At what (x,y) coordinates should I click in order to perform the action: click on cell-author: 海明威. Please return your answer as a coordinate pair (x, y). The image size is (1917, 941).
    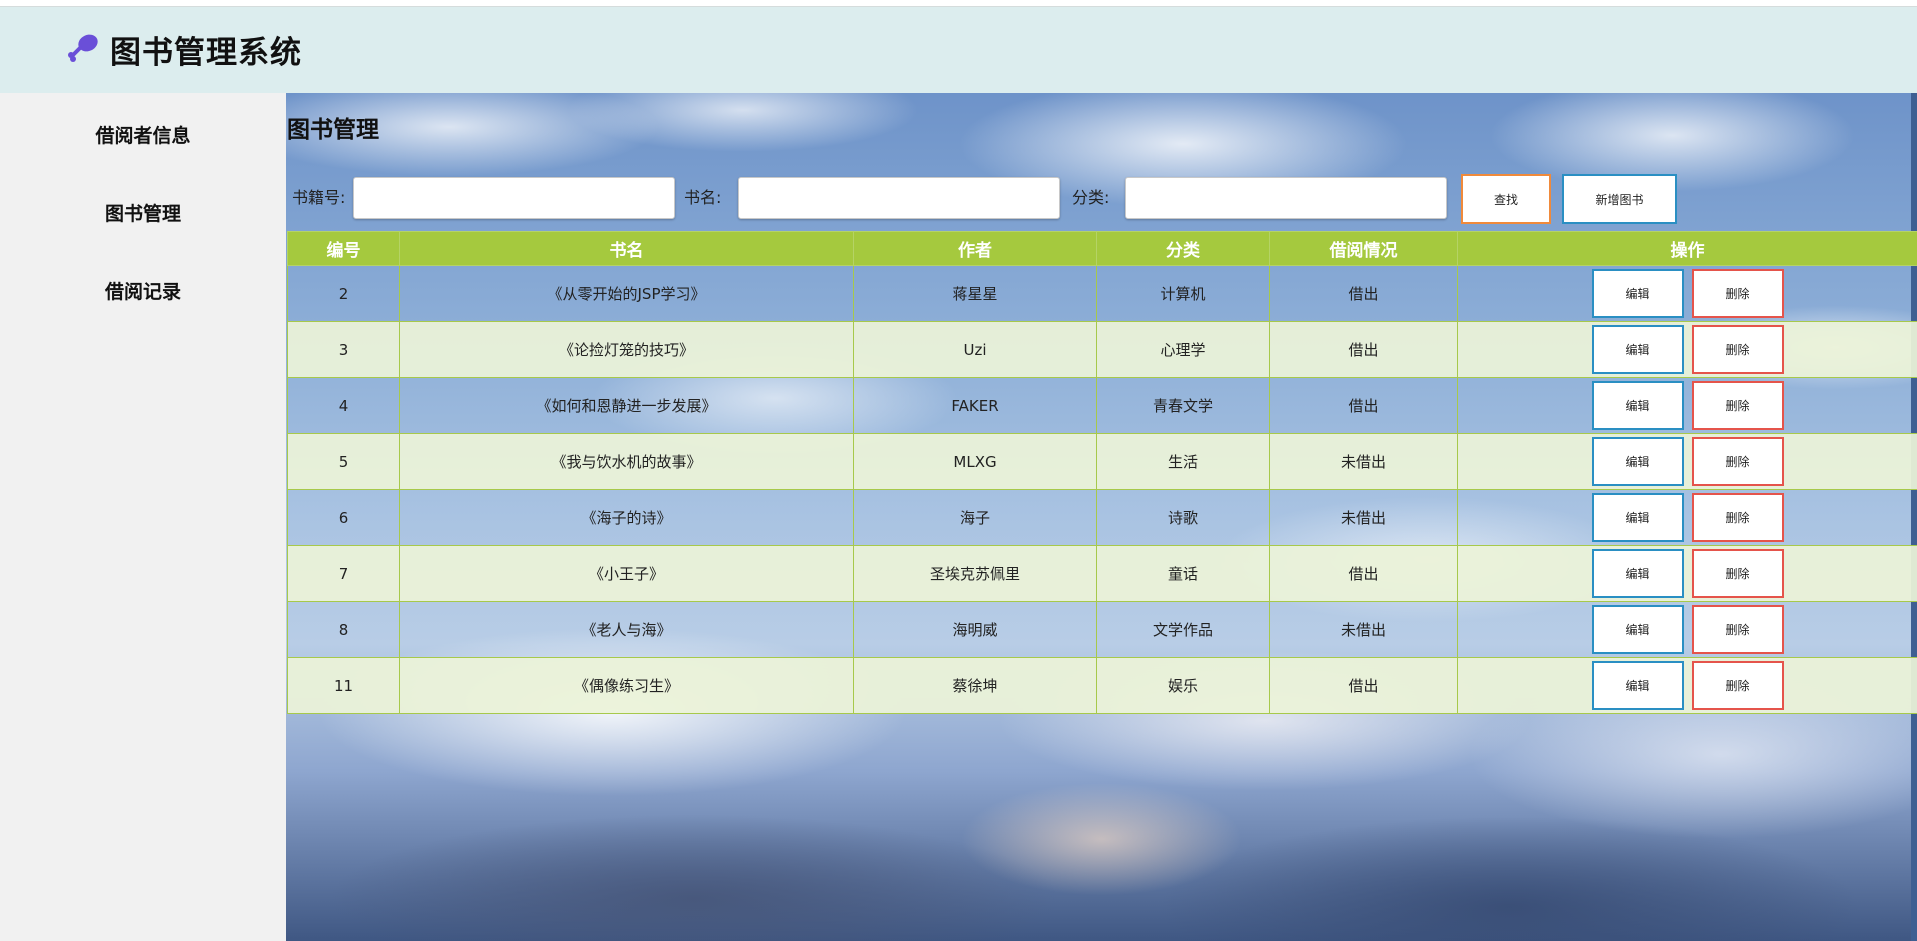
    Looking at the image, I should click on (975, 629).